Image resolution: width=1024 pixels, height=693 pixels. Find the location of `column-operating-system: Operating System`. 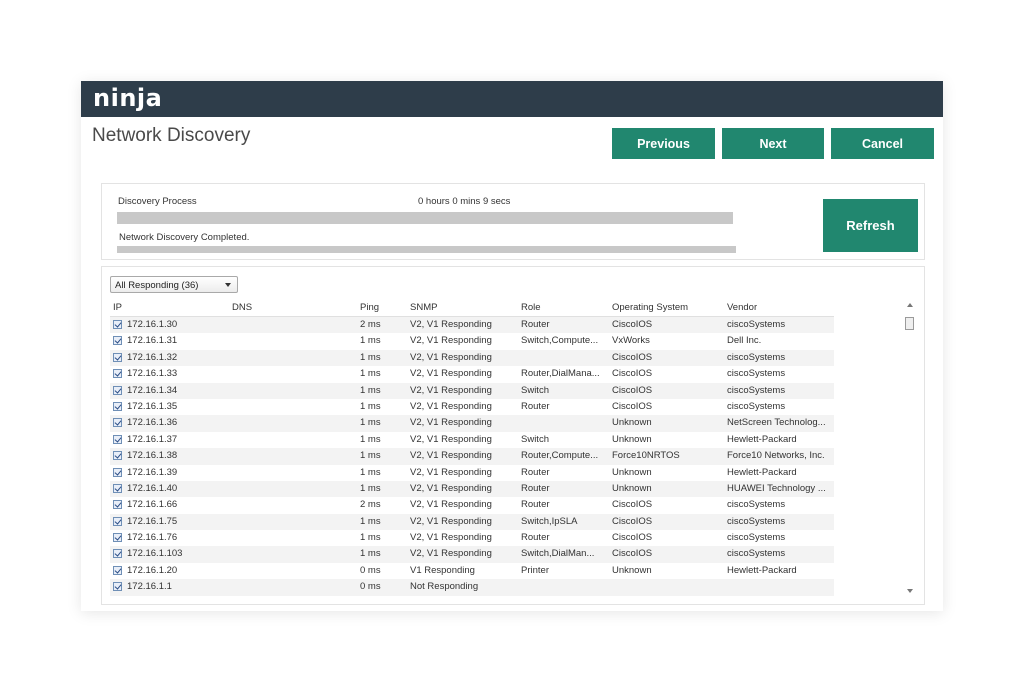

column-operating-system: Operating System is located at coordinates (650, 307).